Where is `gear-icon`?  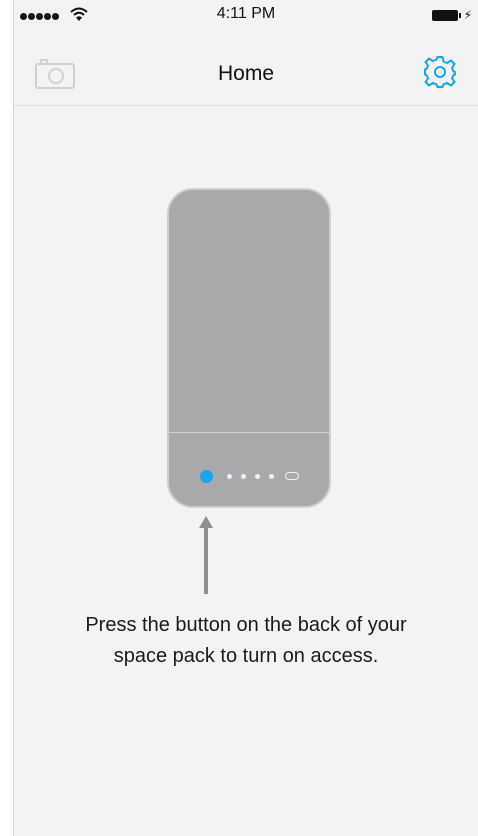 gear-icon is located at coordinates (440, 72).